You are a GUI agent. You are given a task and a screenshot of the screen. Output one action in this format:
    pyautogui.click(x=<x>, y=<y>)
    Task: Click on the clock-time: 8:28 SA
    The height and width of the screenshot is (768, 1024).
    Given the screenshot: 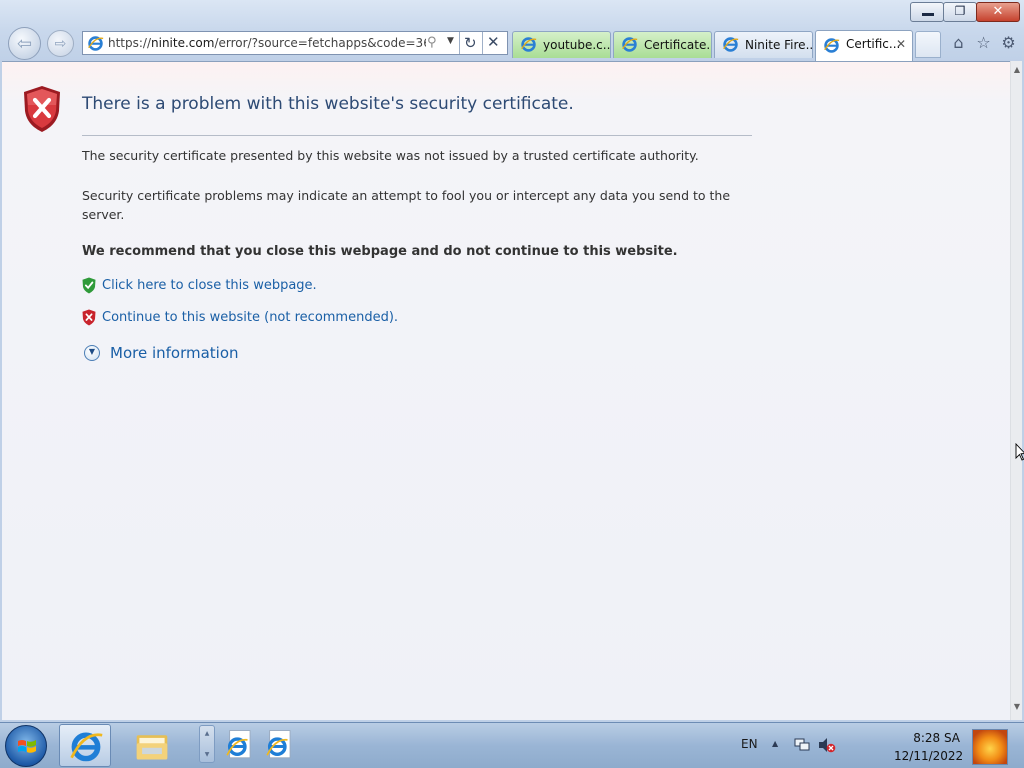 What is the action you would take?
    pyautogui.click(x=936, y=738)
    